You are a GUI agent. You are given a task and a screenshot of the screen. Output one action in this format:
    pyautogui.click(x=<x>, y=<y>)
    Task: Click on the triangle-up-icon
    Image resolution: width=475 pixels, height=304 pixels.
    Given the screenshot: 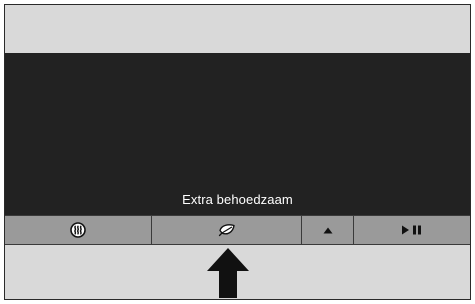 What is the action you would take?
    pyautogui.click(x=328, y=230)
    